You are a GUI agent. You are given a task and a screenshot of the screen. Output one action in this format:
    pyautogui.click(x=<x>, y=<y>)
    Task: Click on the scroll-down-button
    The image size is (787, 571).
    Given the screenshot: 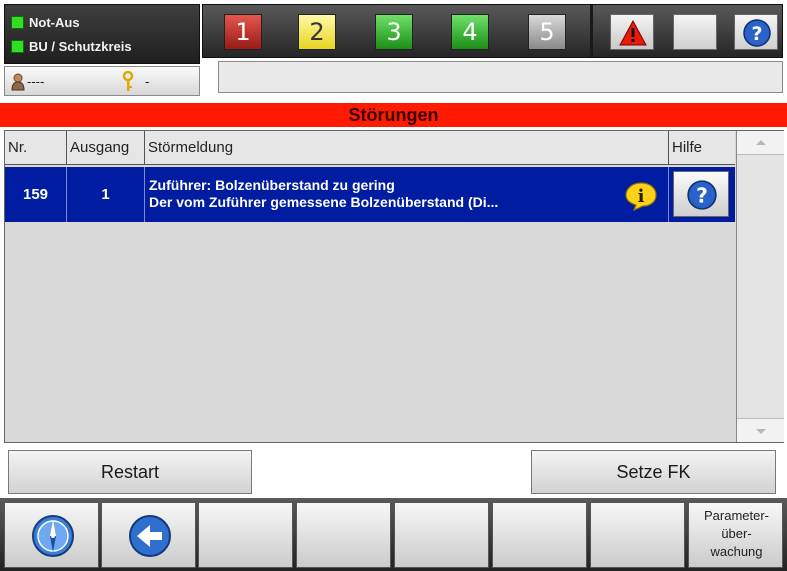 What is the action you would take?
    pyautogui.click(x=760, y=430)
    